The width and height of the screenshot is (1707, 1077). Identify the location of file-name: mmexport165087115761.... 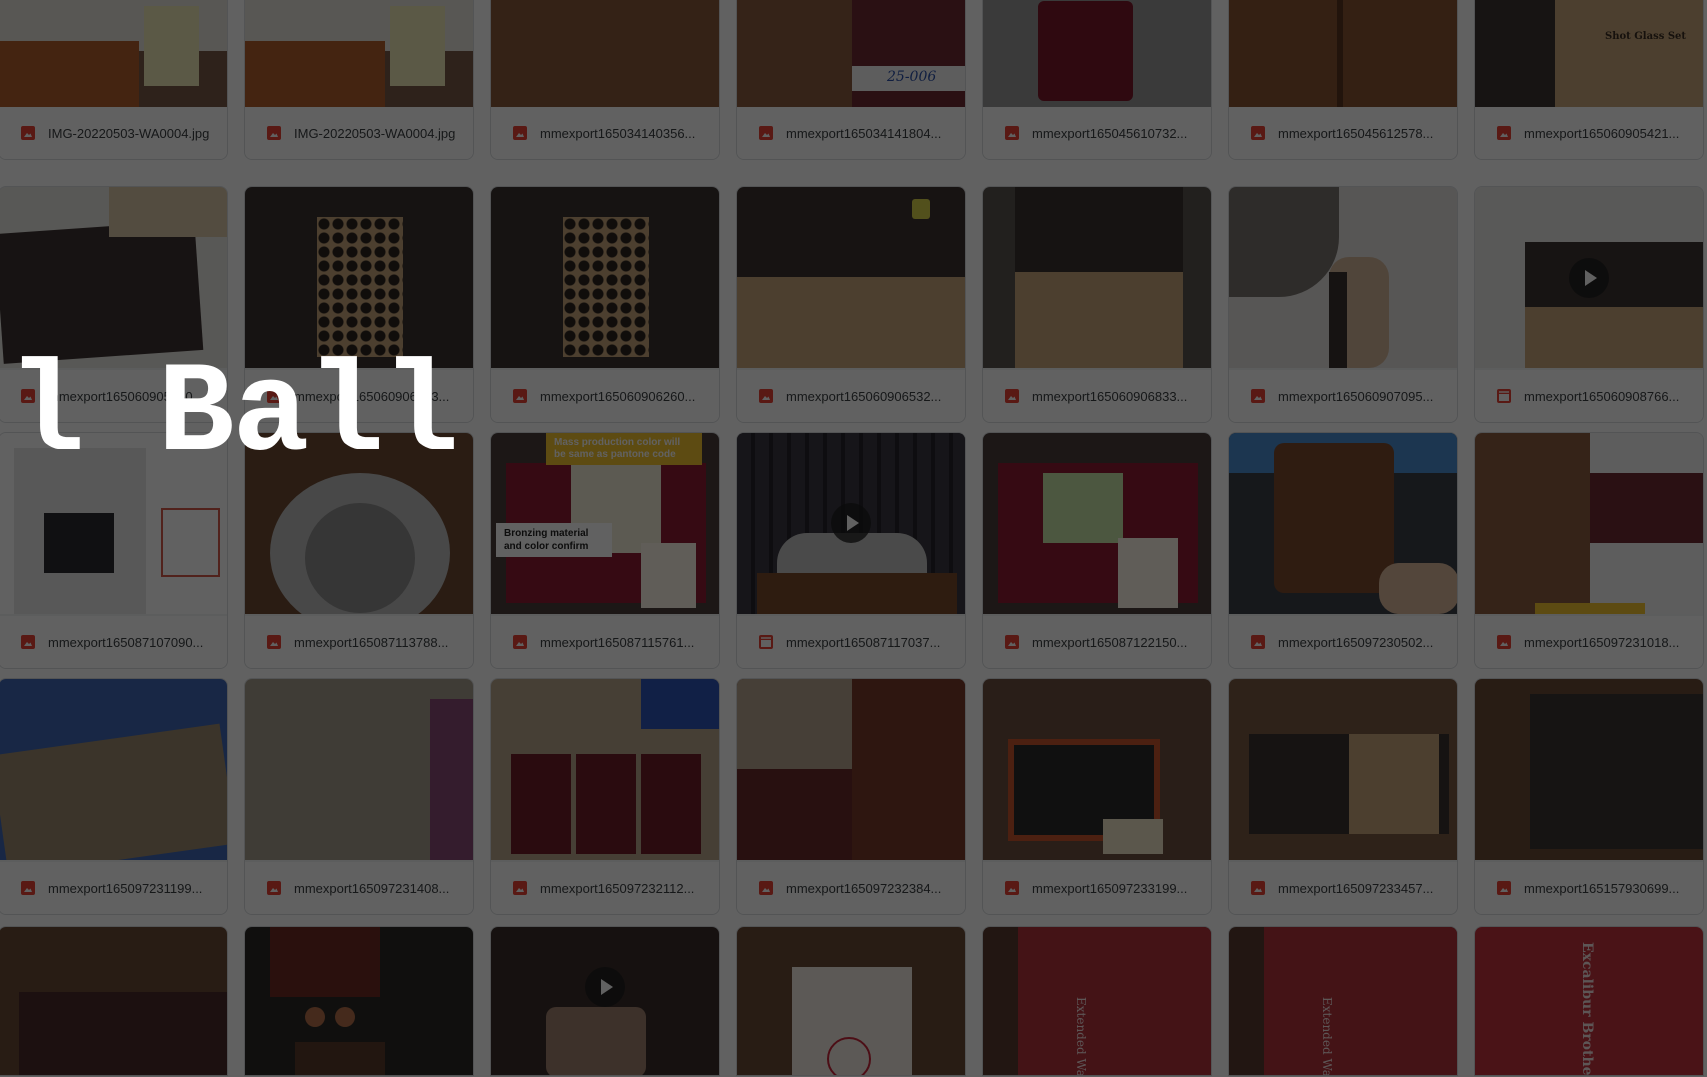
(617, 642).